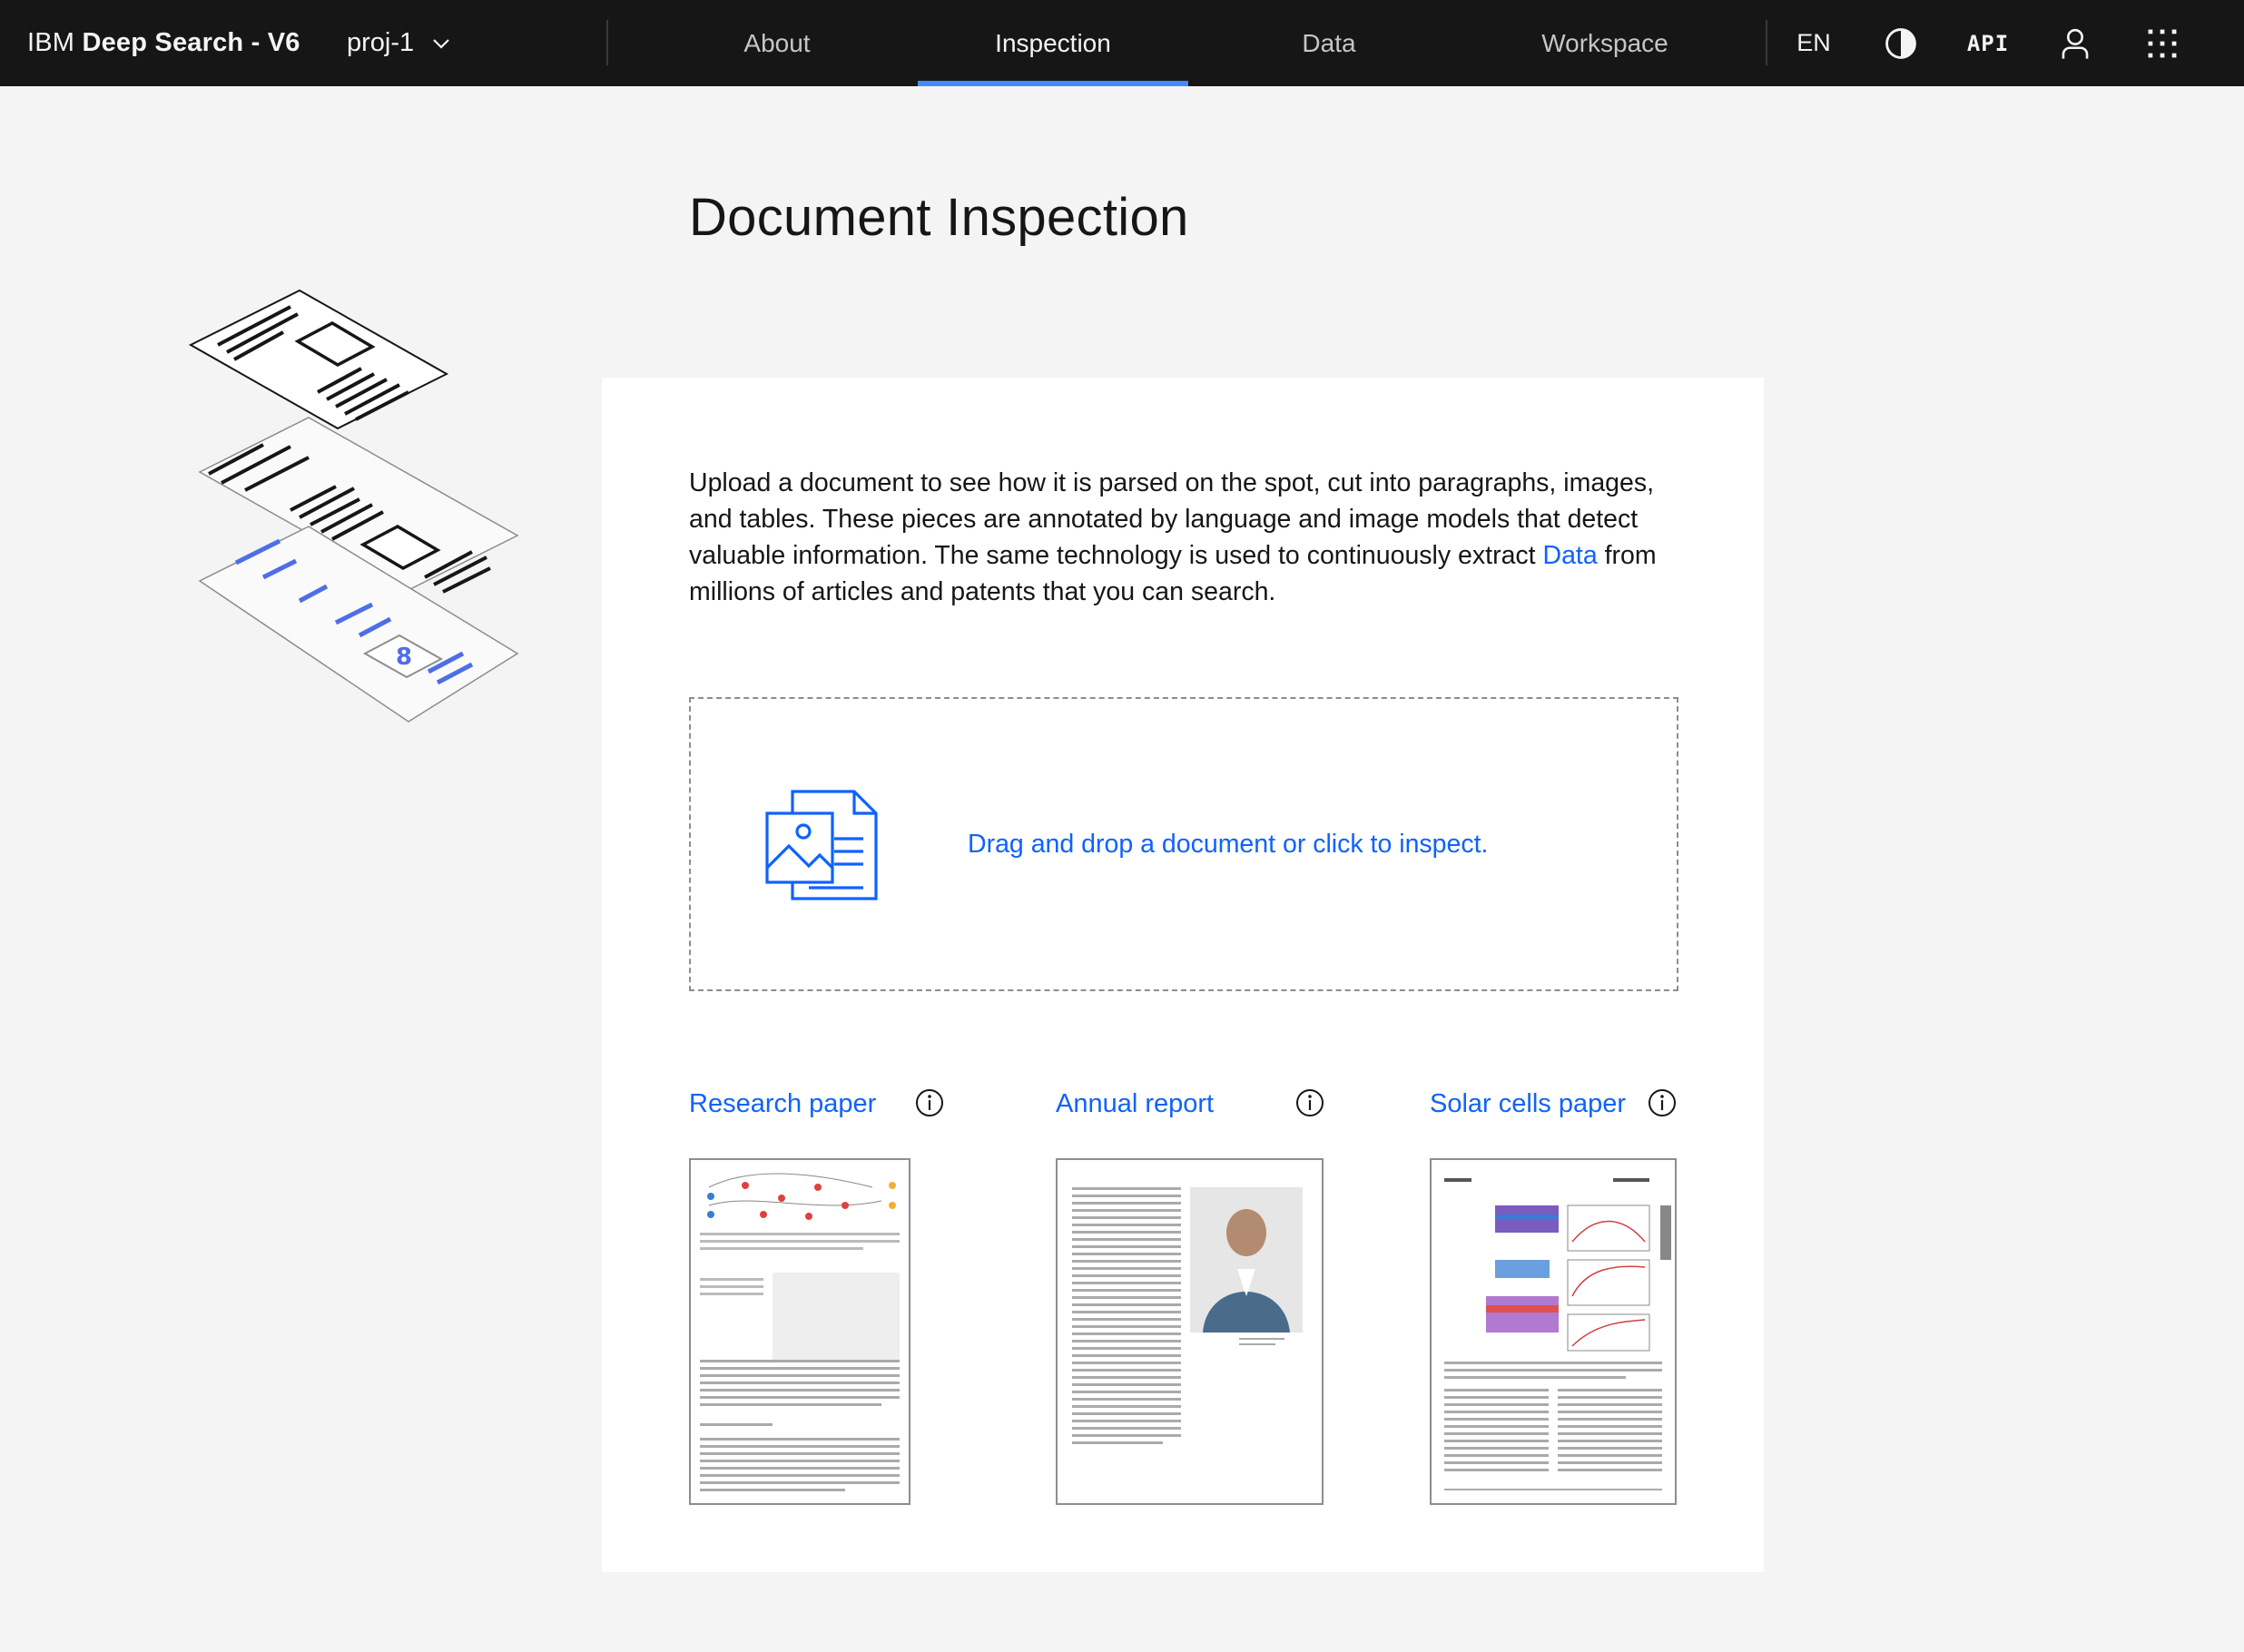 The image size is (2244, 1652). Describe the element at coordinates (1570, 555) in the screenshot. I see `data-link: Data` at that location.